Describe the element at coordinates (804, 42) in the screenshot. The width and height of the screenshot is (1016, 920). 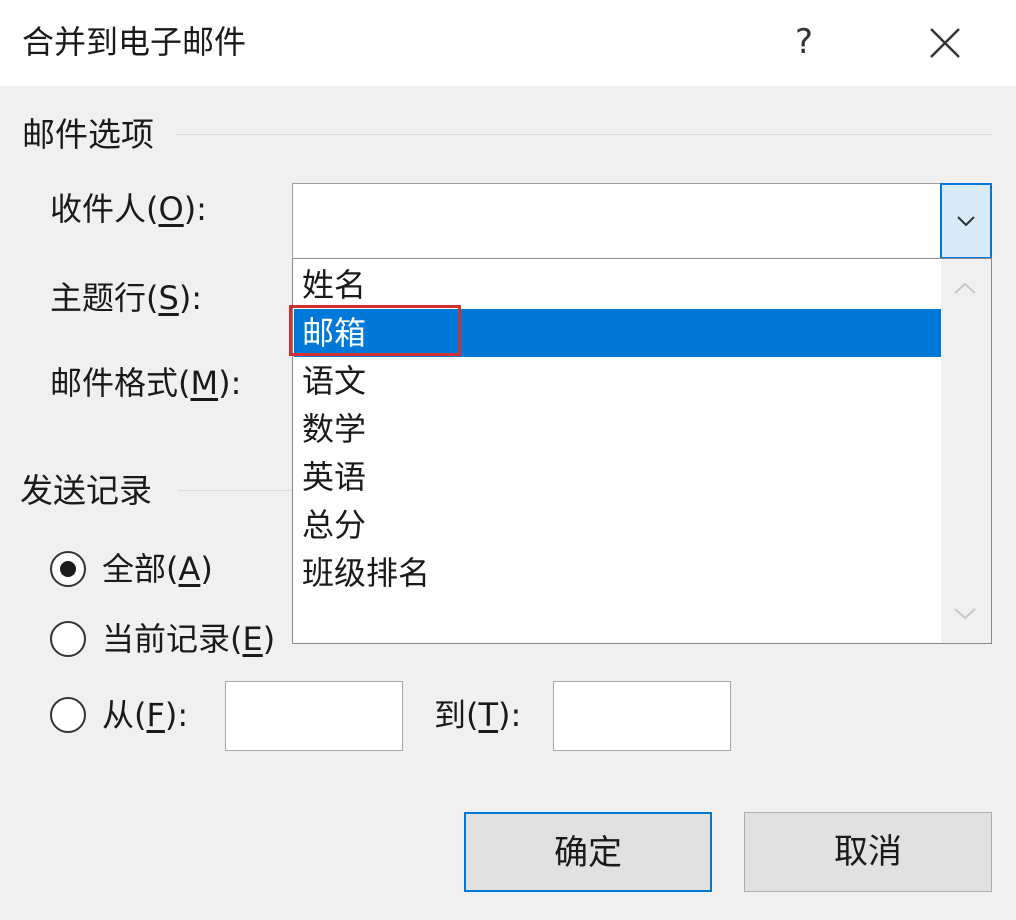
I see `help-button: ?` at that location.